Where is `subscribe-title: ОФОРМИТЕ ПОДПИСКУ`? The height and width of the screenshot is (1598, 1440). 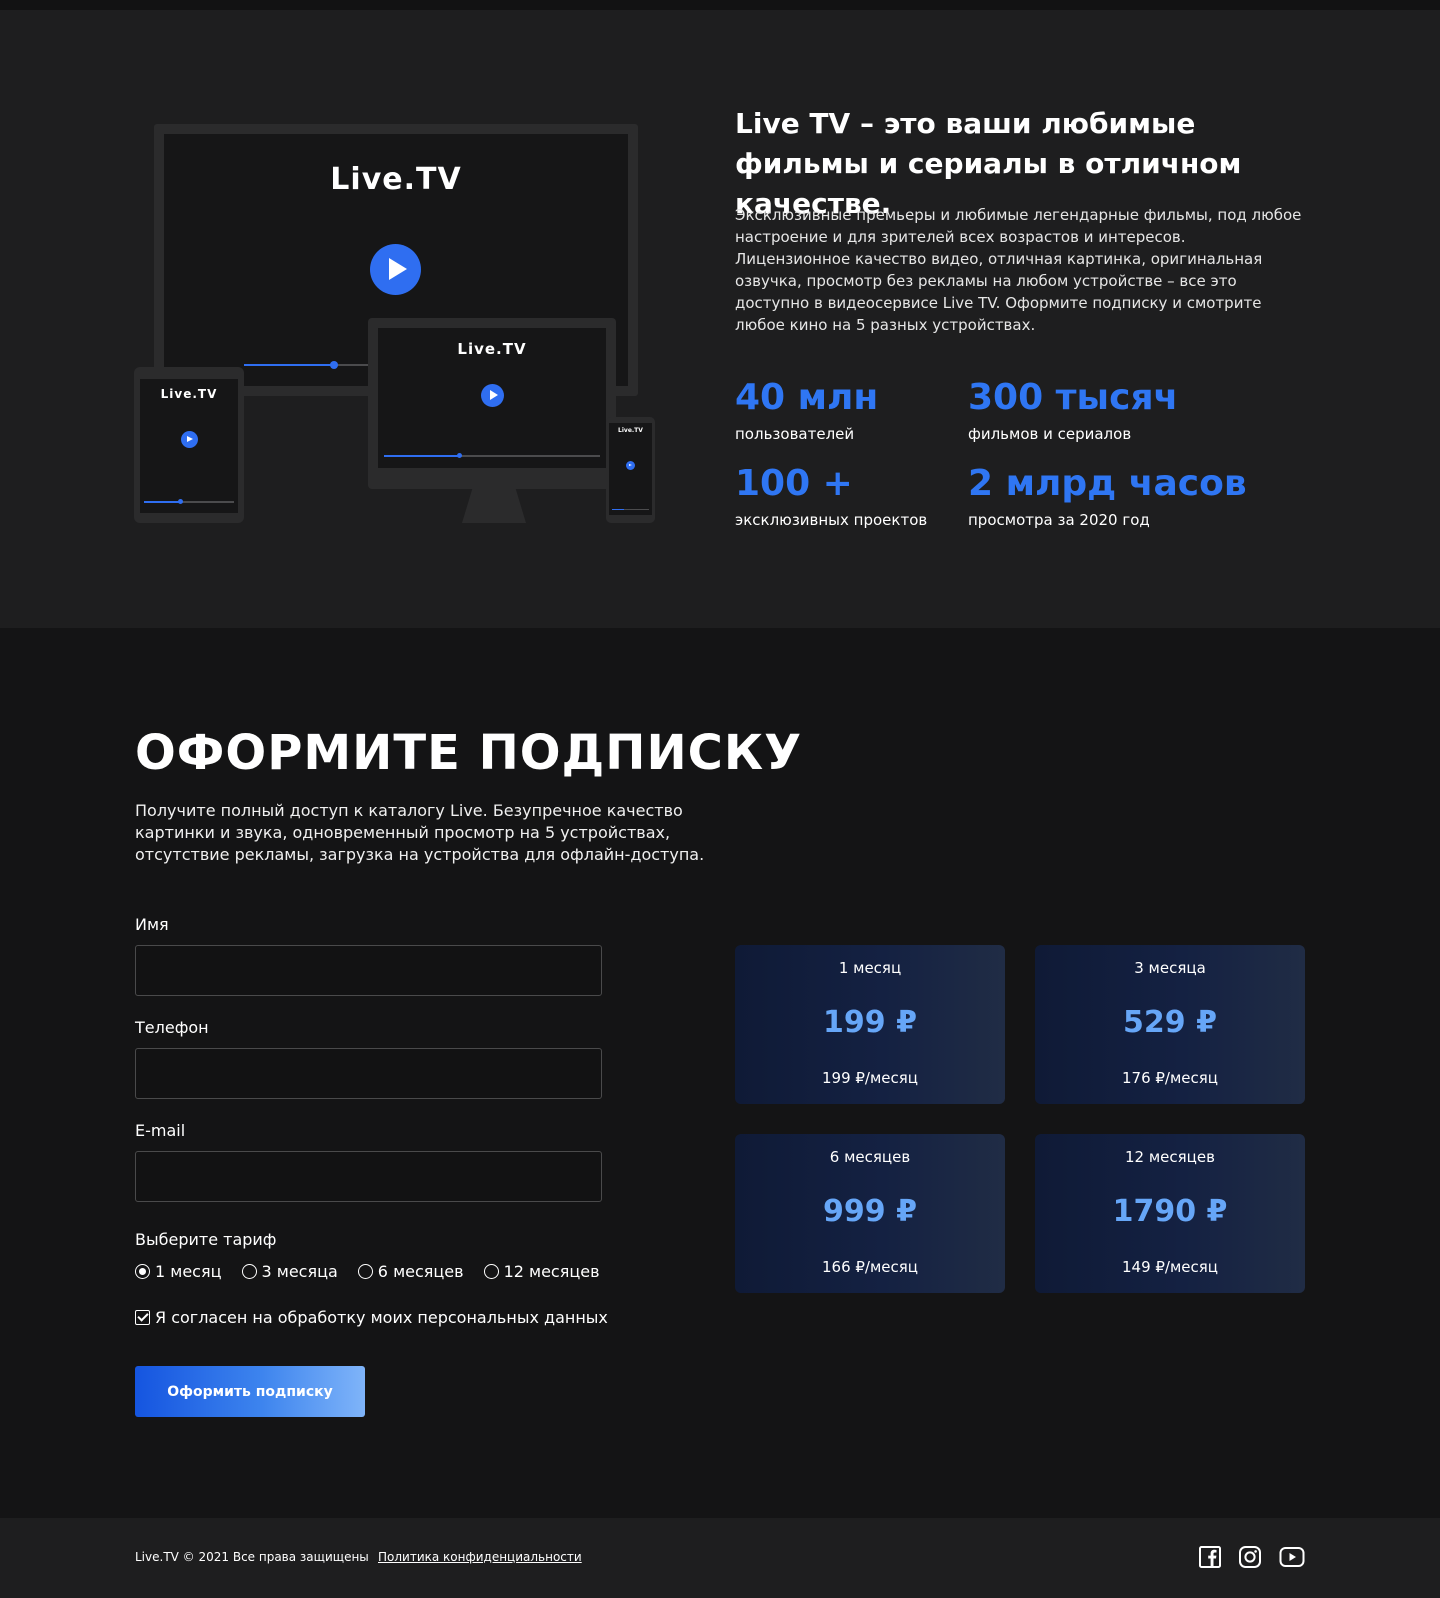
subscribe-title: ОФОРМИТЕ ПОДПИСКУ is located at coordinates (469, 753).